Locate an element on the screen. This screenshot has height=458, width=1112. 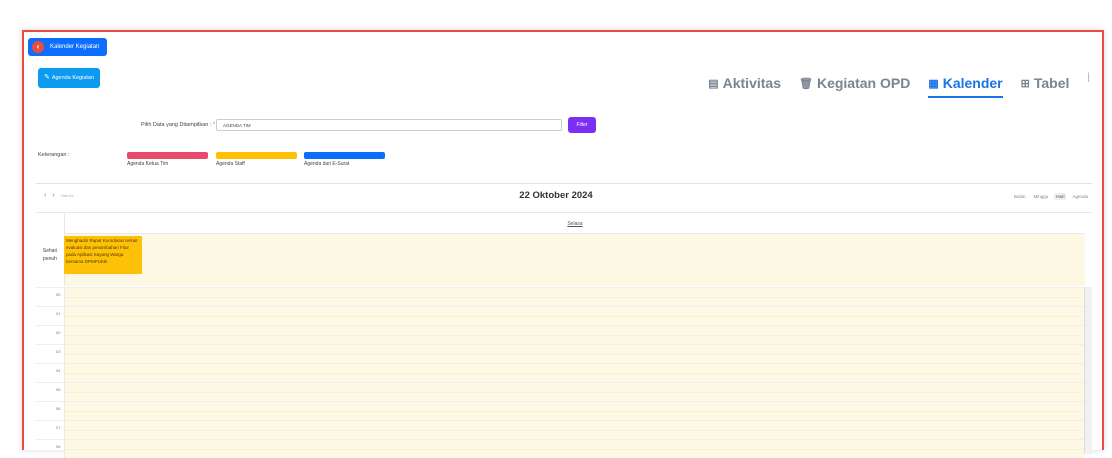
hour-label: 00 is located at coordinates (58, 294).